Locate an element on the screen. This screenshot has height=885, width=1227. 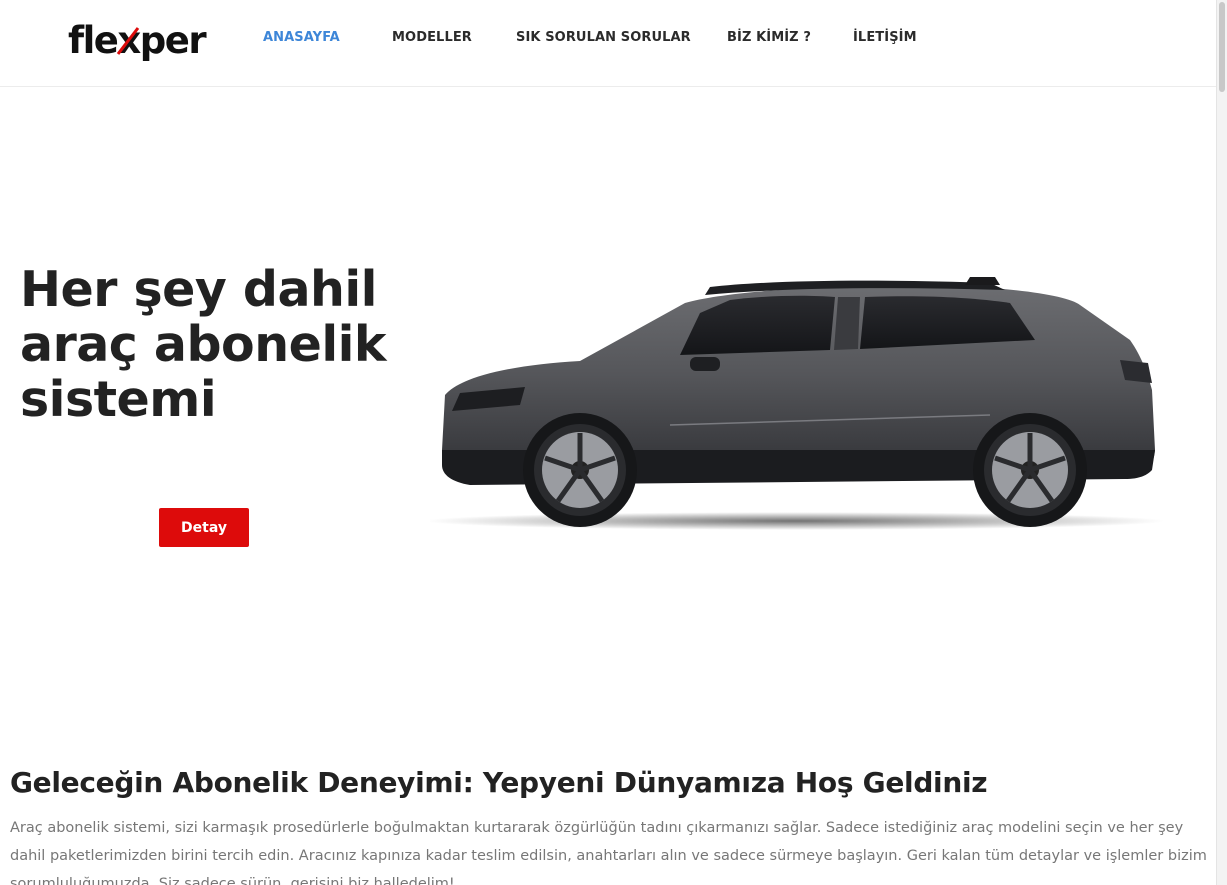
nav-item-iletisim: İLETİŞİM is located at coordinates (885, 37).